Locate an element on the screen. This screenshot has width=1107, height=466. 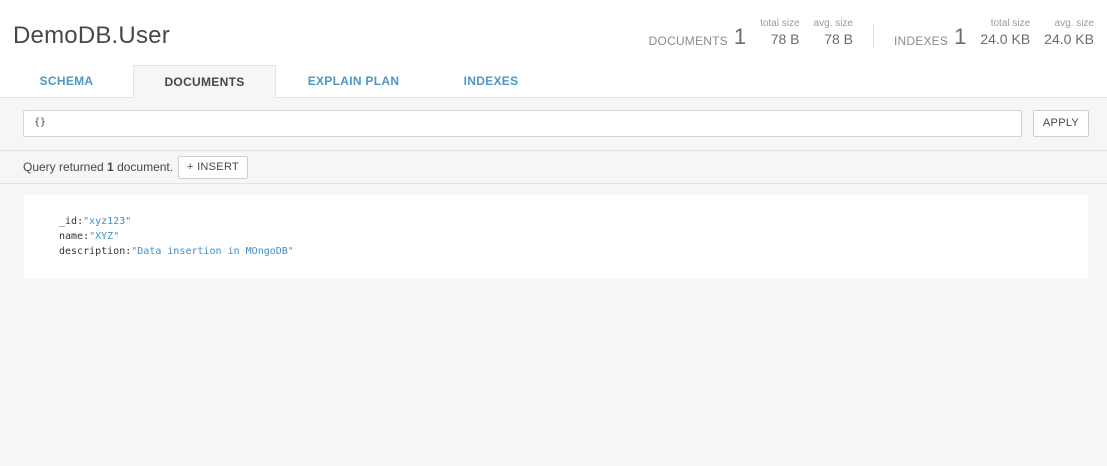
collection-title: DemoDB.User is located at coordinates (91, 35).